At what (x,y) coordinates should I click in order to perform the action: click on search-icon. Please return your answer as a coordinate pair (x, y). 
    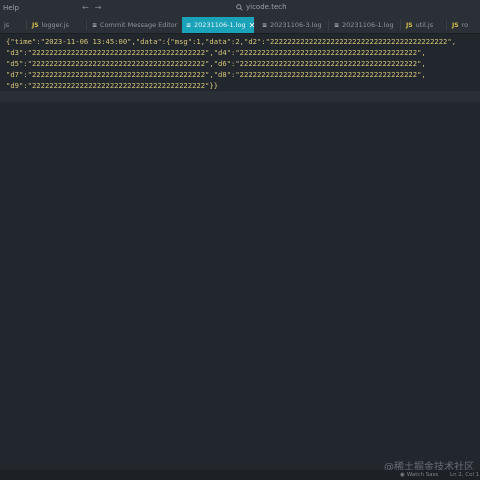
    Looking at the image, I should click on (239, 7).